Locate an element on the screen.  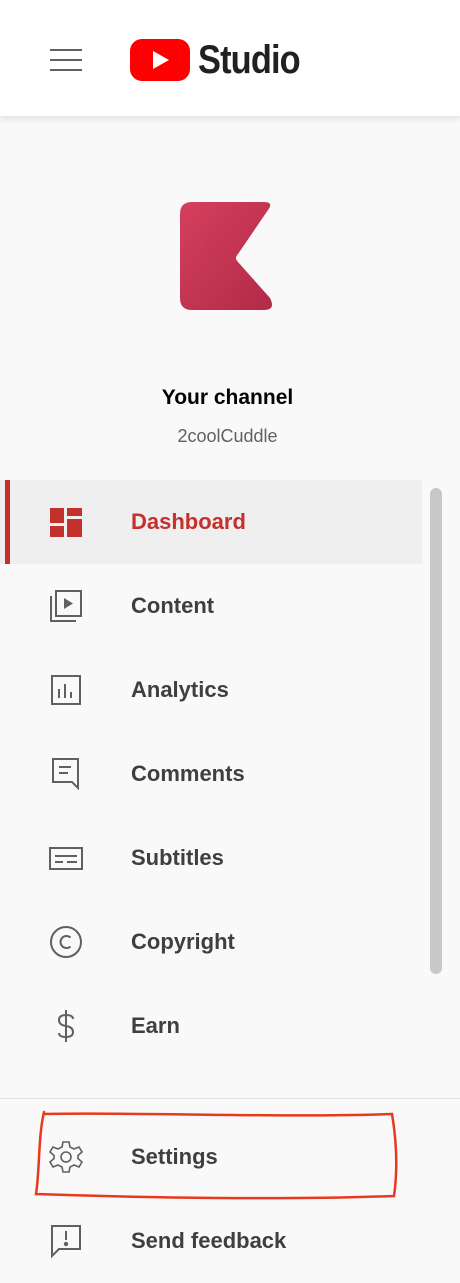
sidebar-item-label: Earn is located at coordinates (155, 1025).